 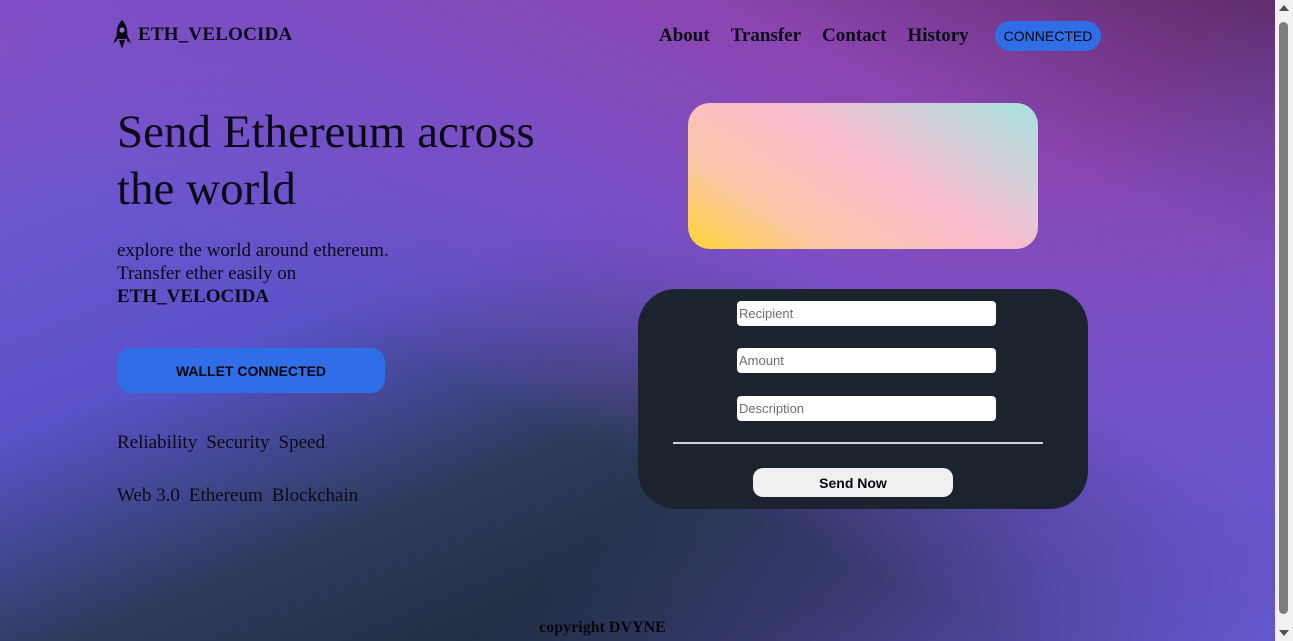 What do you see at coordinates (854, 36) in the screenshot?
I see `nav-contact: Contact` at bounding box center [854, 36].